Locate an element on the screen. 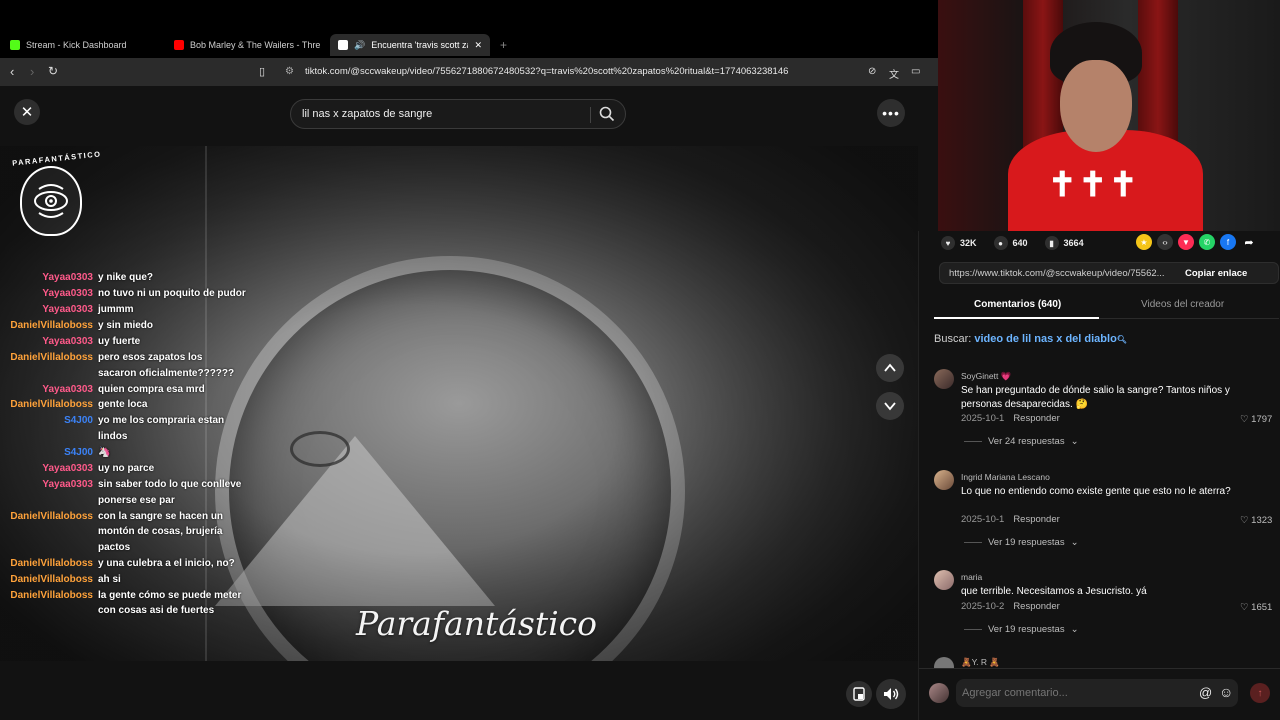 The image size is (1280, 720). facebook-icon: f is located at coordinates (1228, 242).